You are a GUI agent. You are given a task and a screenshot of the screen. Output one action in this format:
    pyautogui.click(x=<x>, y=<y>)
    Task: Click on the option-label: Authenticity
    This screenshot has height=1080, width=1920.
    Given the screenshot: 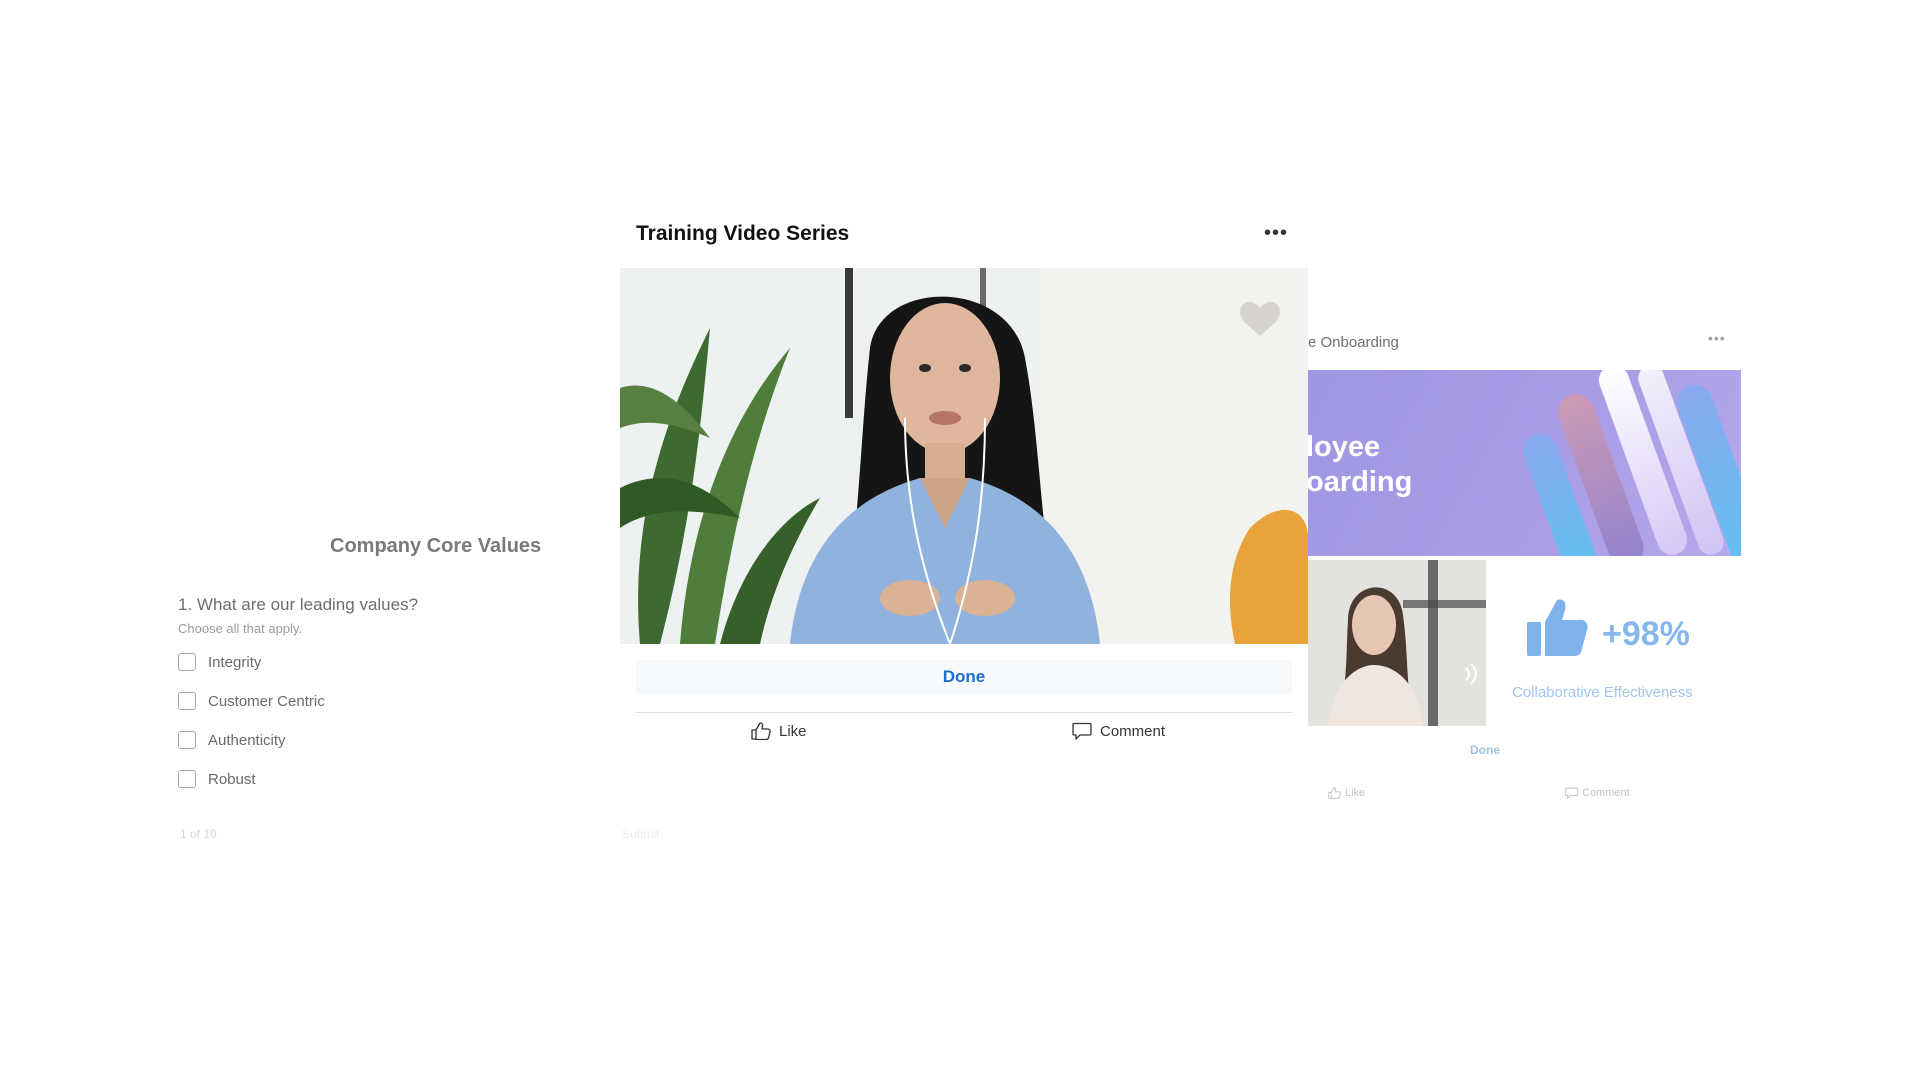 What is the action you would take?
    pyautogui.click(x=247, y=740)
    